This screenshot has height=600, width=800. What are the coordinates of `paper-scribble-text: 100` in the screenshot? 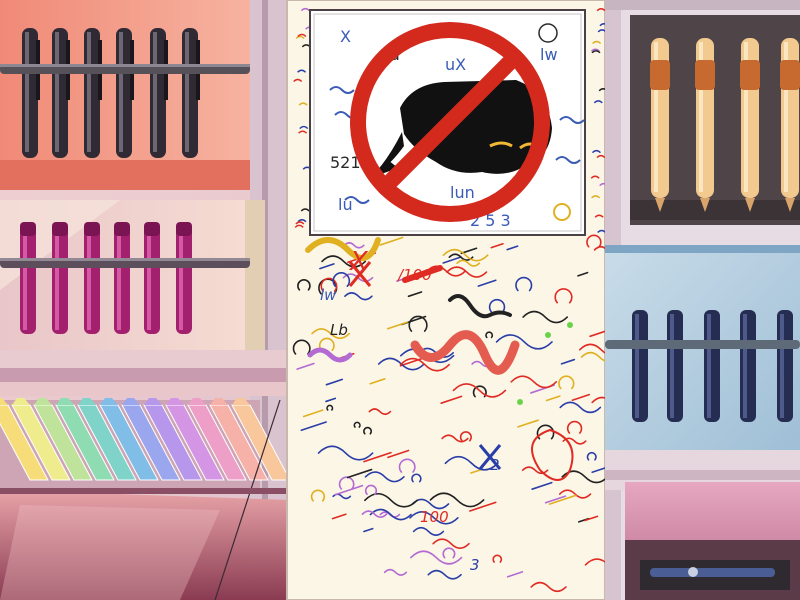 It's located at (434, 517).